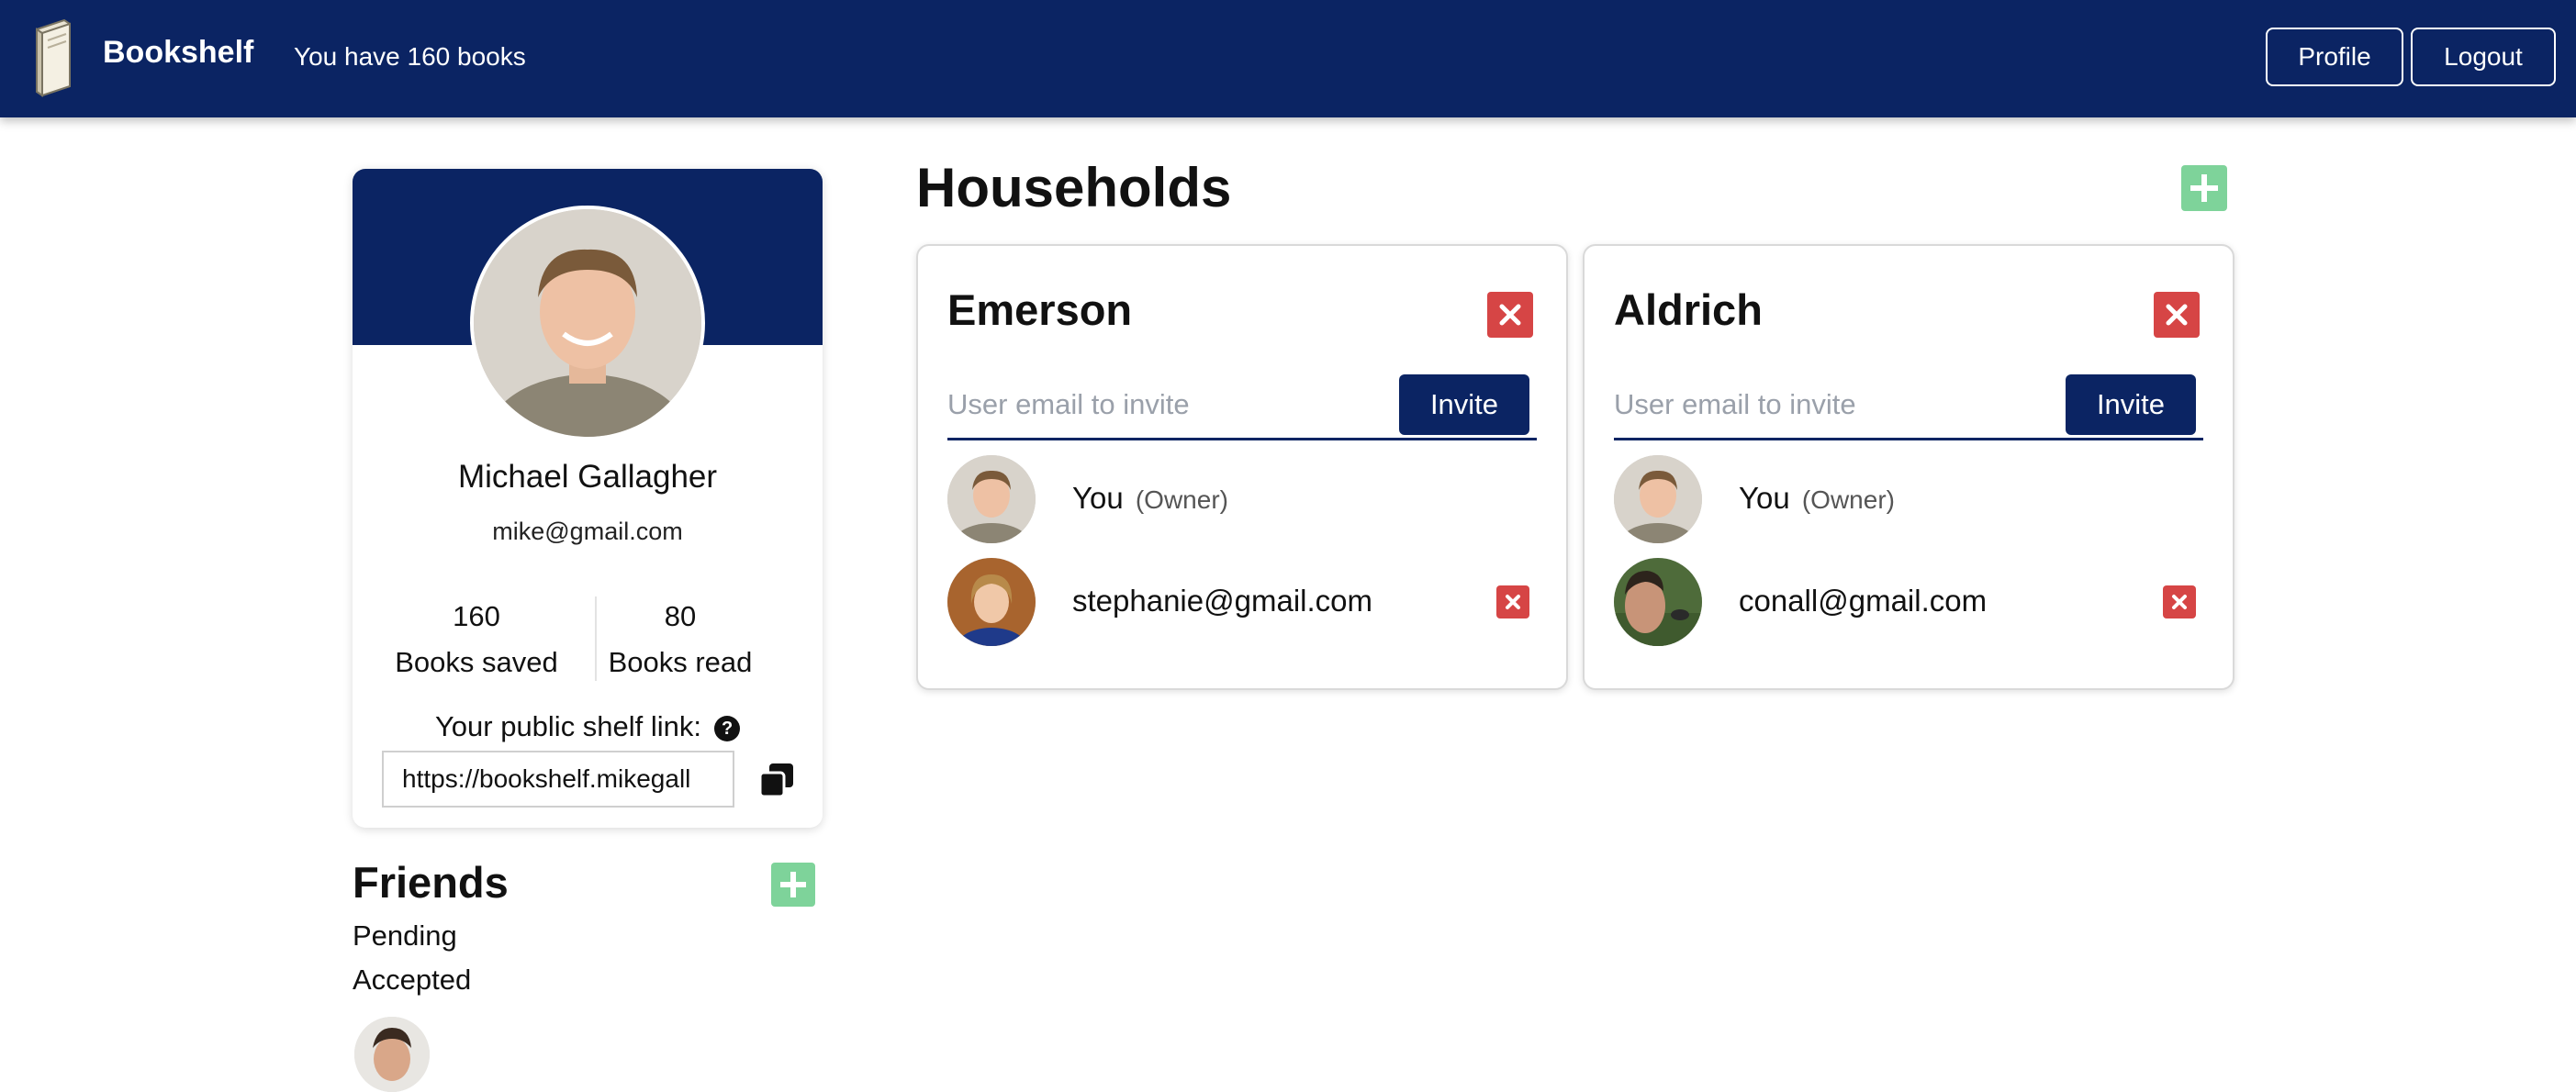  Describe the element at coordinates (405, 936) in the screenshot. I see `friends-pending-label: Pending` at that location.